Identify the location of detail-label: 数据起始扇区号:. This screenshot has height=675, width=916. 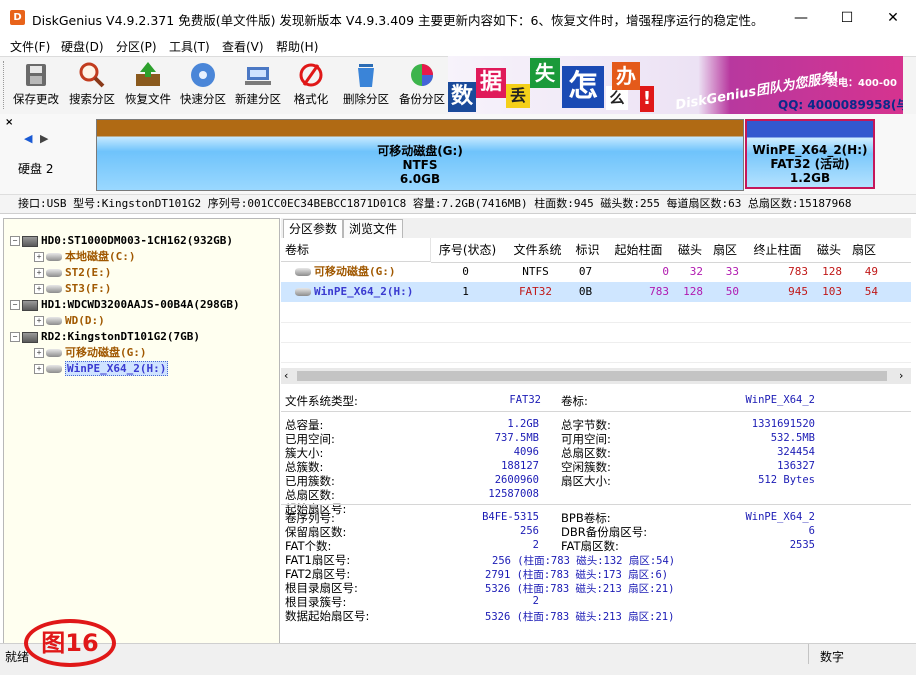
(327, 616).